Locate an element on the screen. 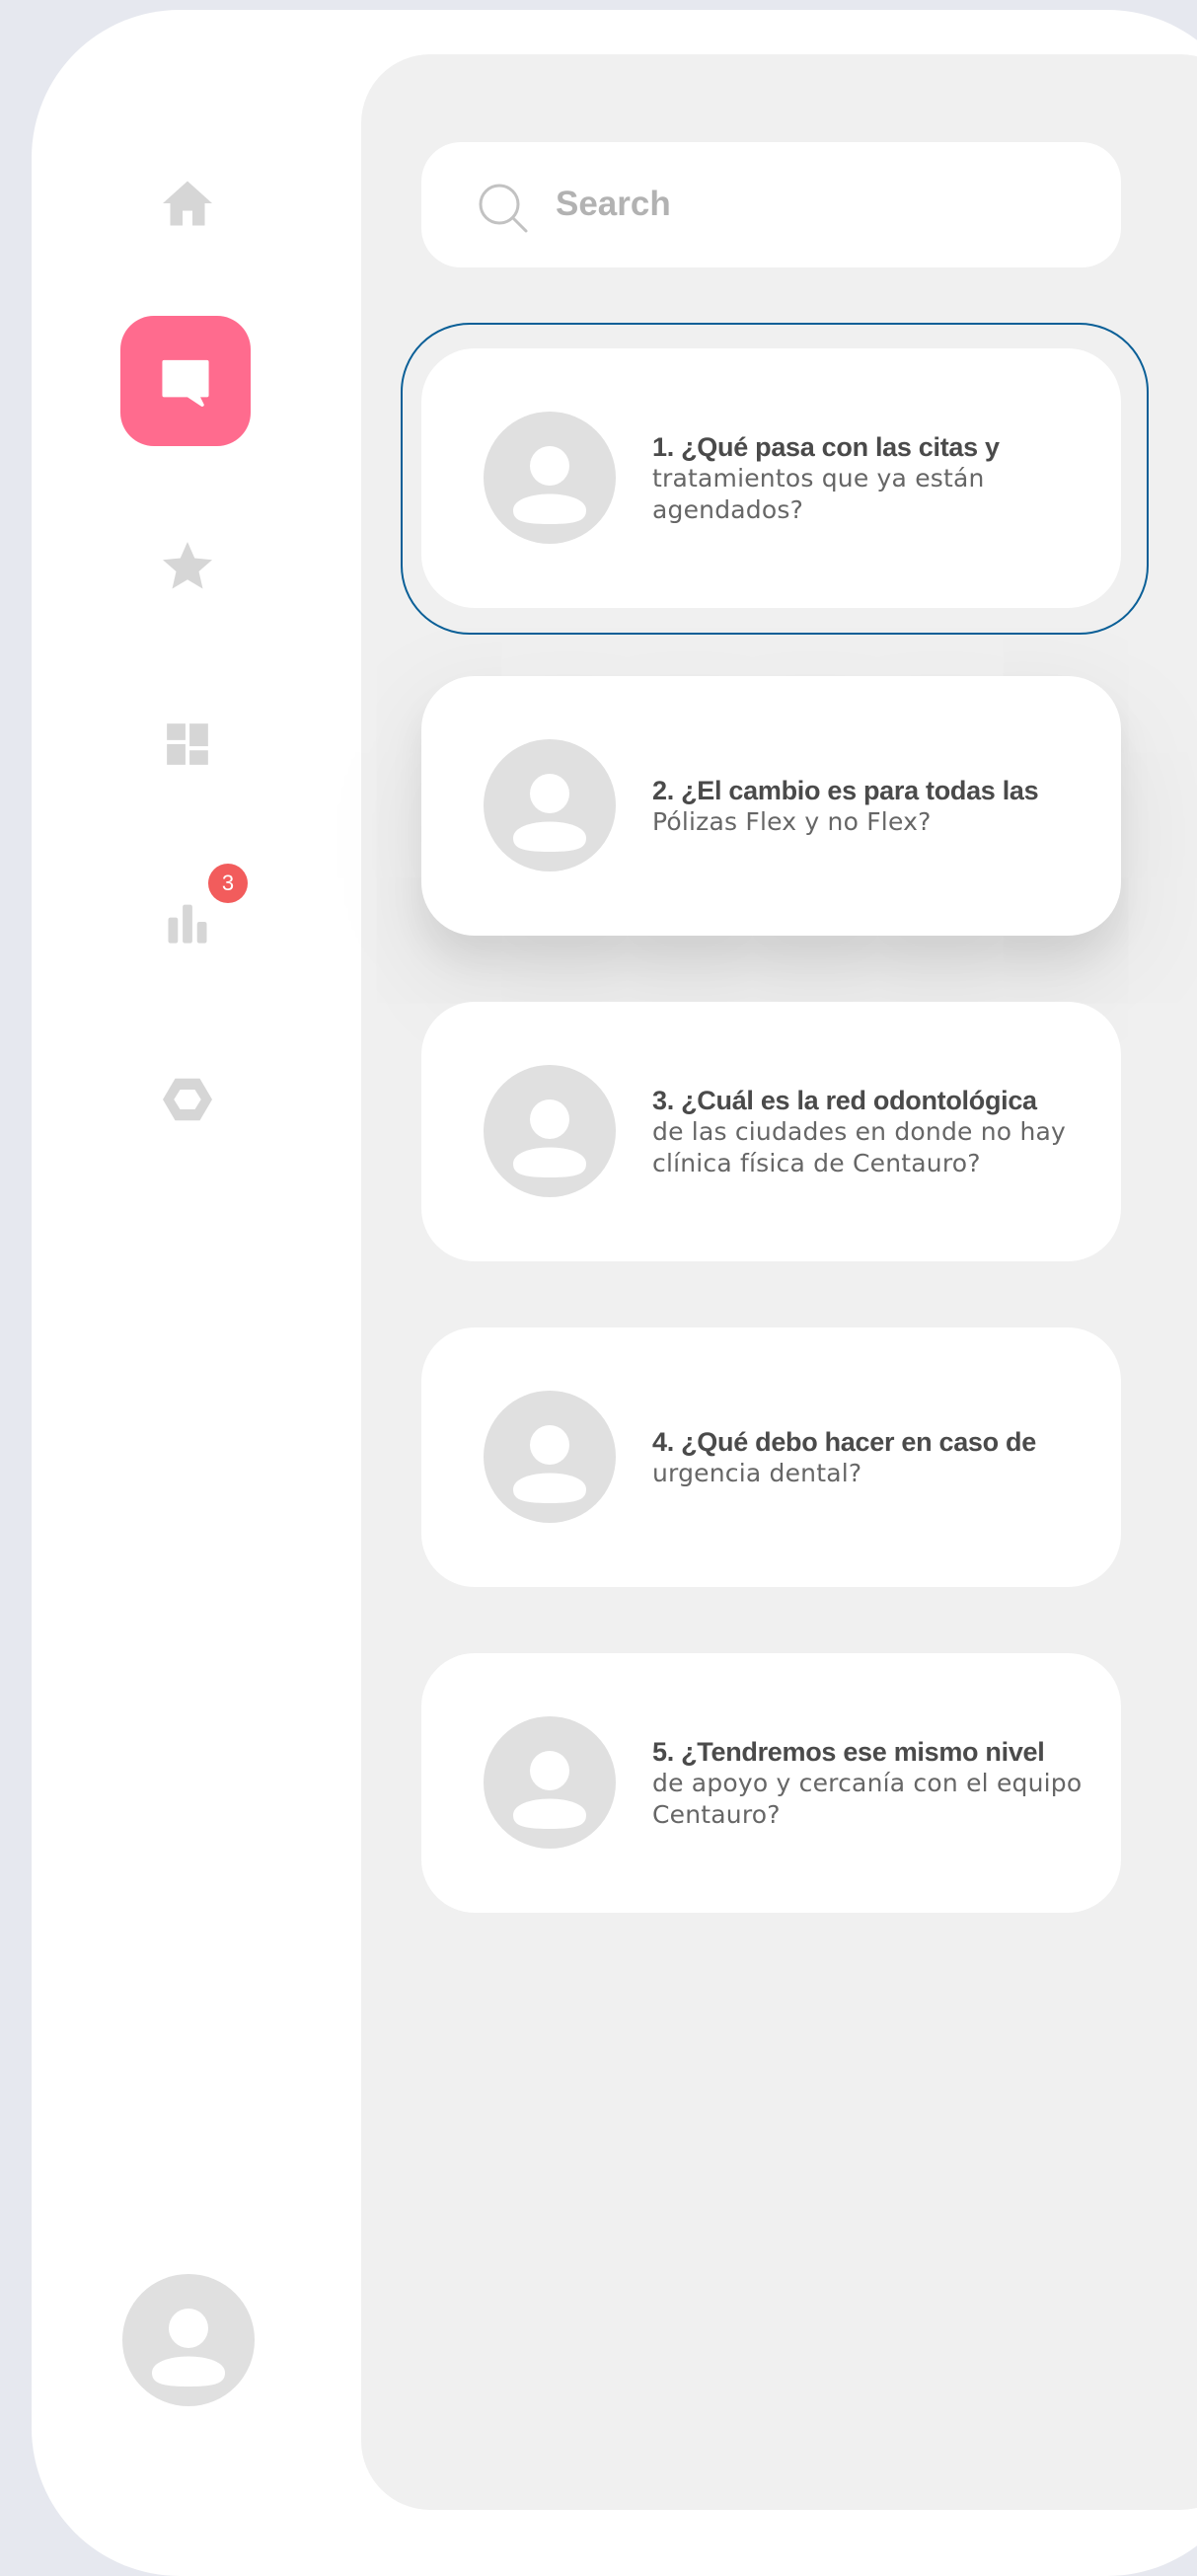  search-bar is located at coordinates (771, 204).